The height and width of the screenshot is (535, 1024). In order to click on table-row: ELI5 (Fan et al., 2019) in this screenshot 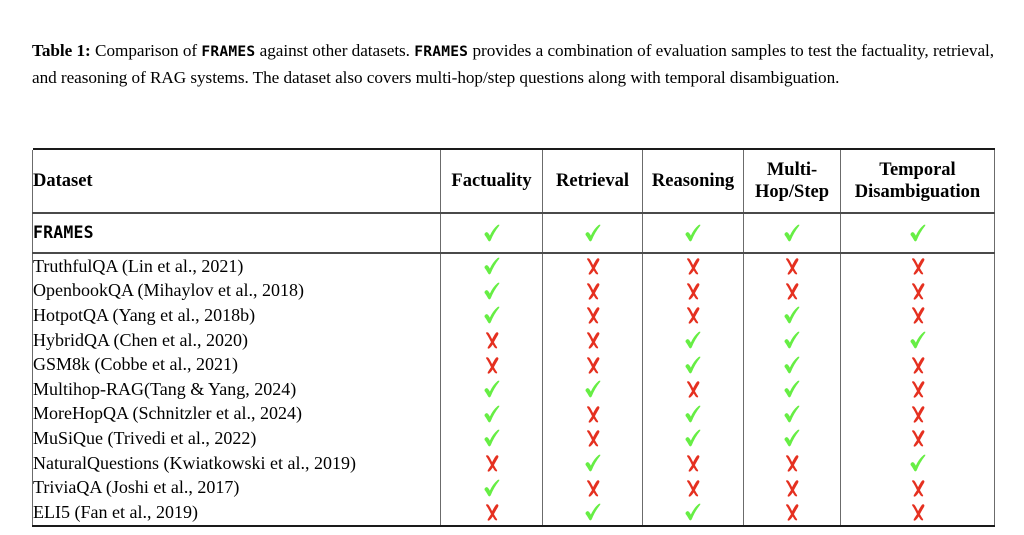, I will do `click(513, 512)`.